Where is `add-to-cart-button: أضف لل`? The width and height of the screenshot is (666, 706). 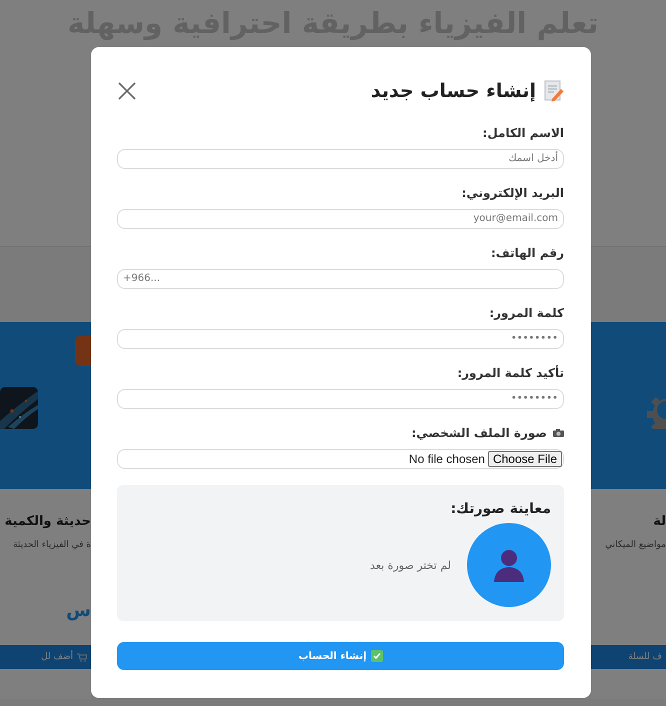
add-to-cart-button: أضف لل is located at coordinates (45, 657).